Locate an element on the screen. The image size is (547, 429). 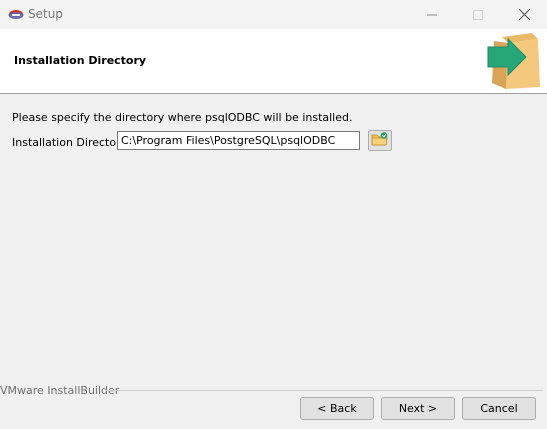
footer-divider is located at coordinates (324, 390).